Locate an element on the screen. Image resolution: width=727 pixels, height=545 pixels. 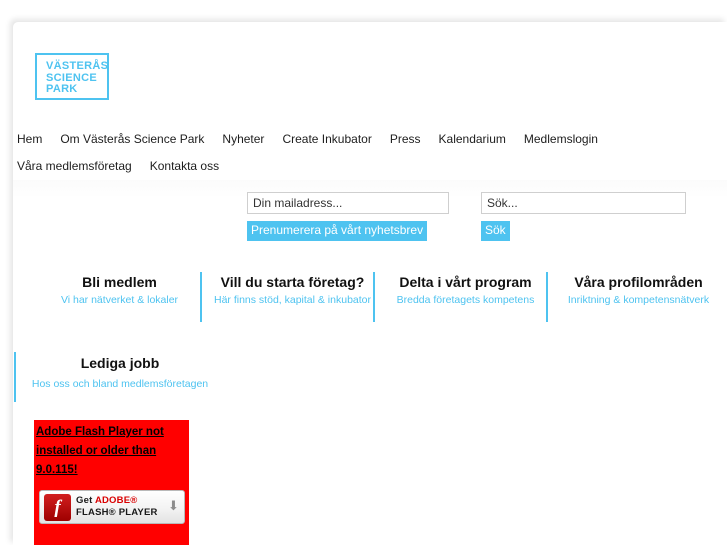
nav-item-kalendarium: Kalendarium is located at coordinates (472, 139).